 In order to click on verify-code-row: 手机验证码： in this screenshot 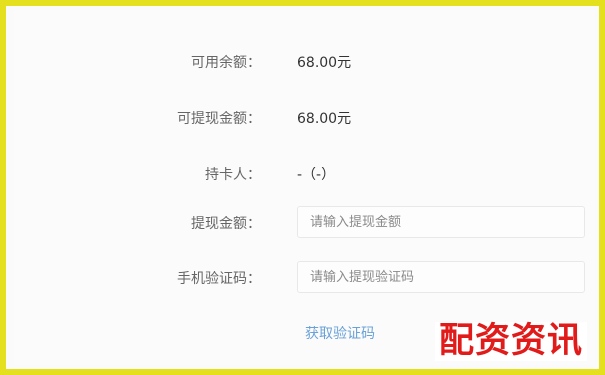, I will do `click(304, 278)`.